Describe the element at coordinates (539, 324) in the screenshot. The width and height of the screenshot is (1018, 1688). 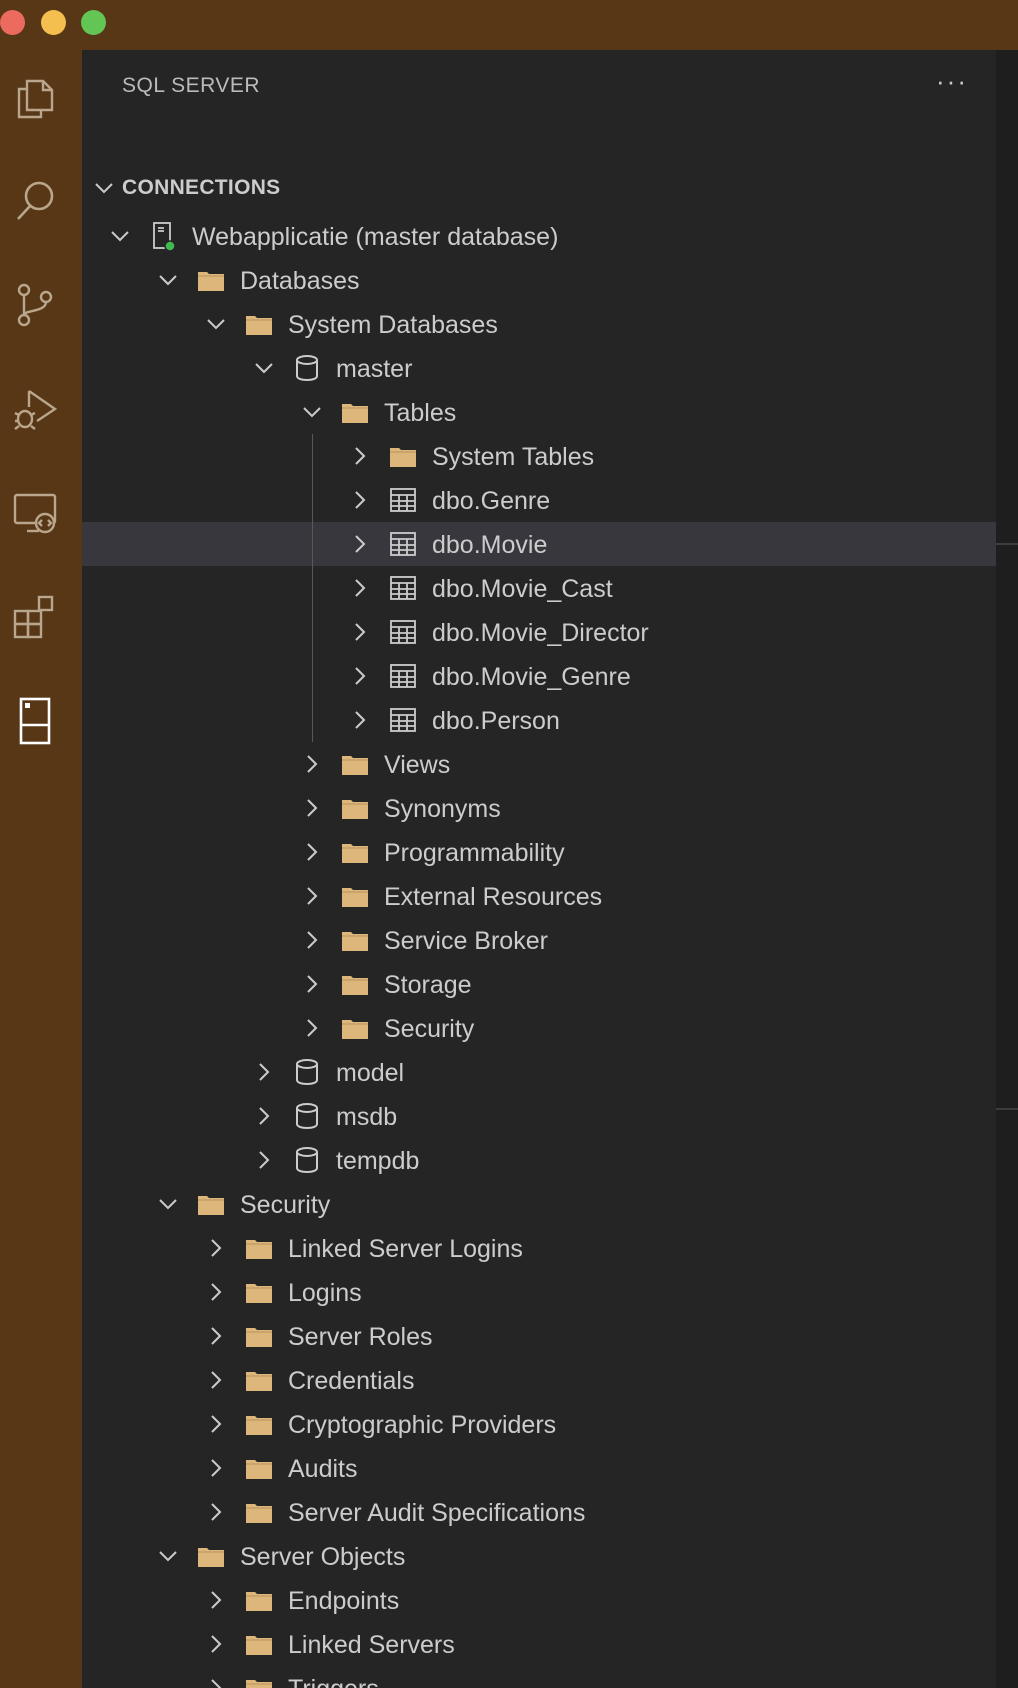
I see `tree-item: System Databases` at that location.